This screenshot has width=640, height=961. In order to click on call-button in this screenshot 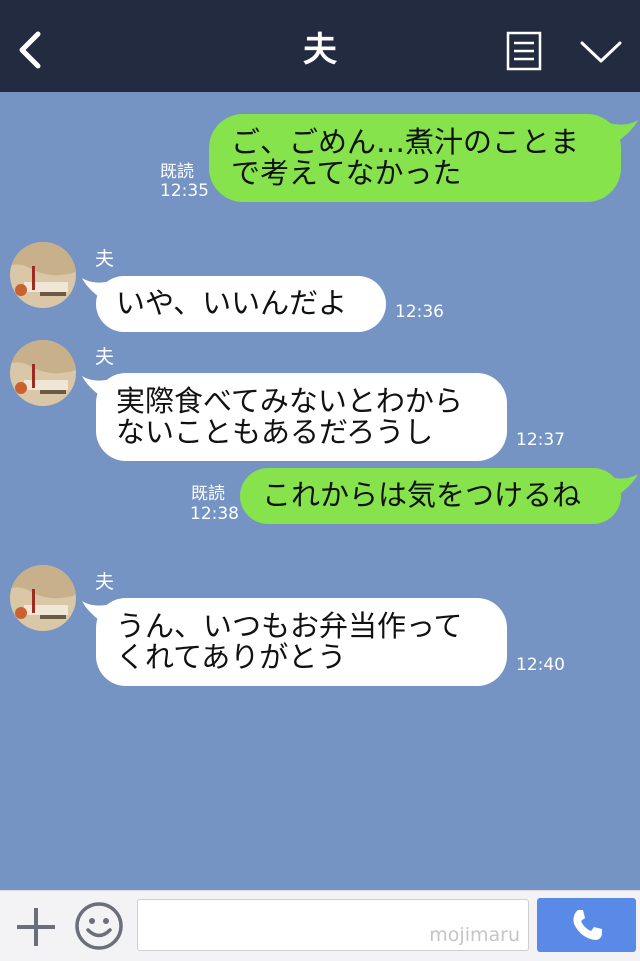, I will do `click(586, 925)`.